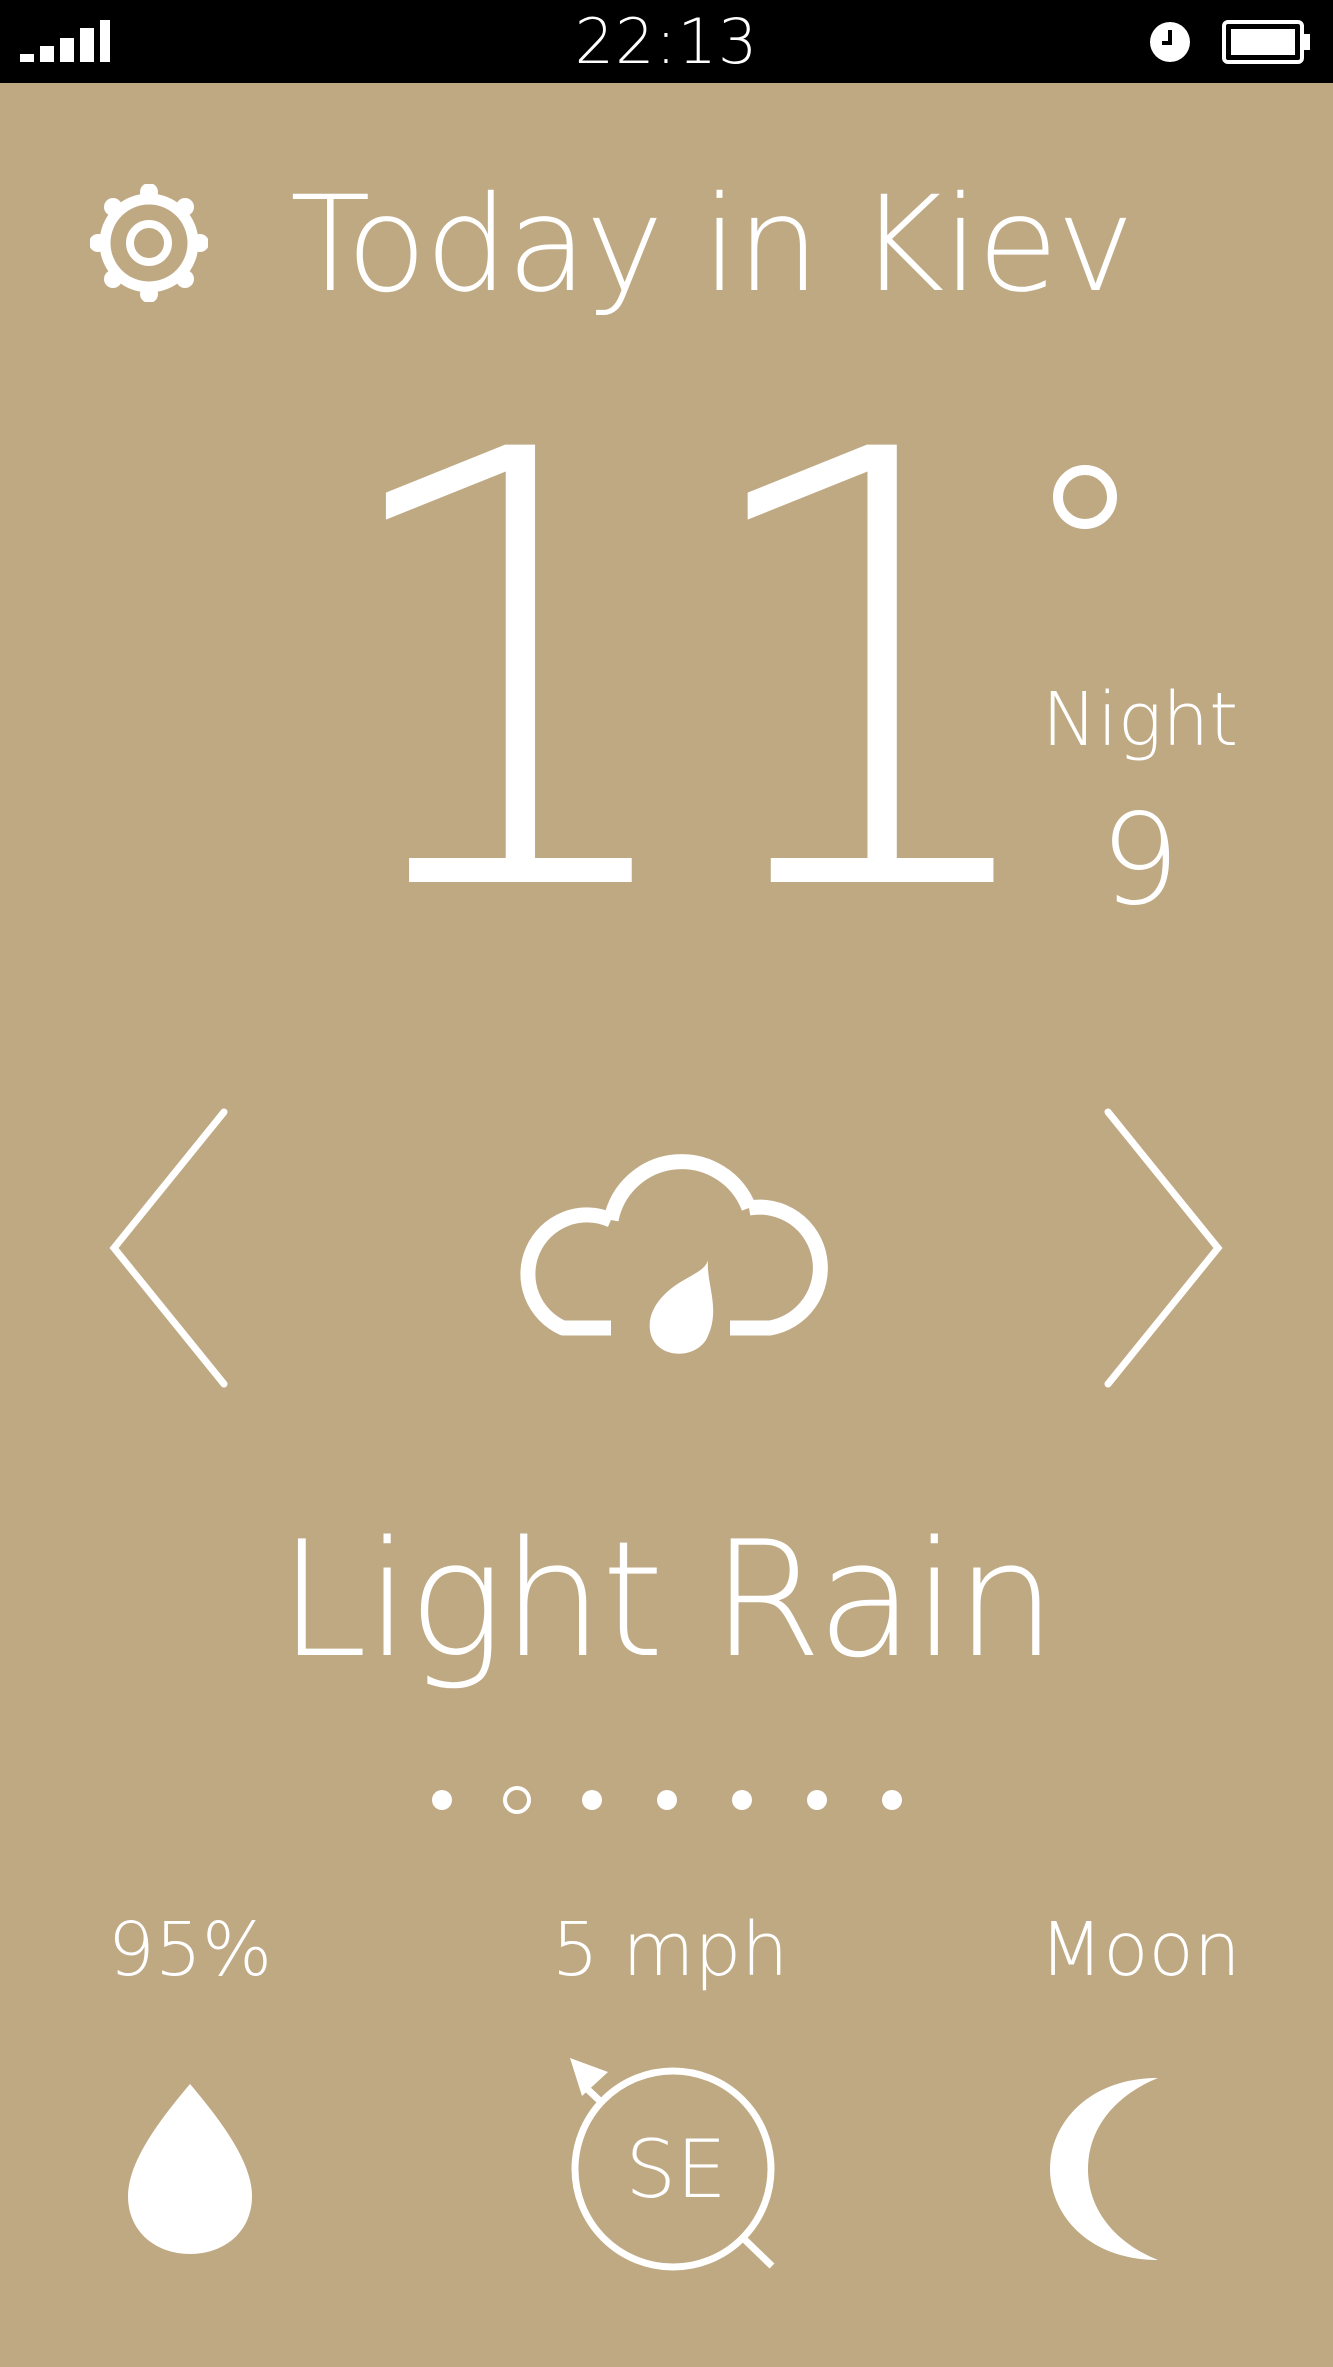 The image size is (1333, 2367). What do you see at coordinates (1266, 42) in the screenshot?
I see `battery-icon` at bounding box center [1266, 42].